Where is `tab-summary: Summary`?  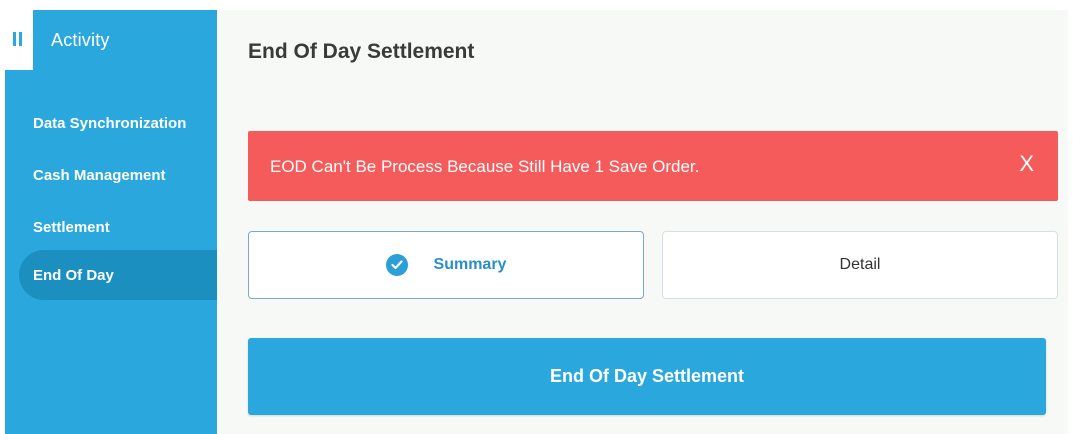 tab-summary: Summary is located at coordinates (446, 265).